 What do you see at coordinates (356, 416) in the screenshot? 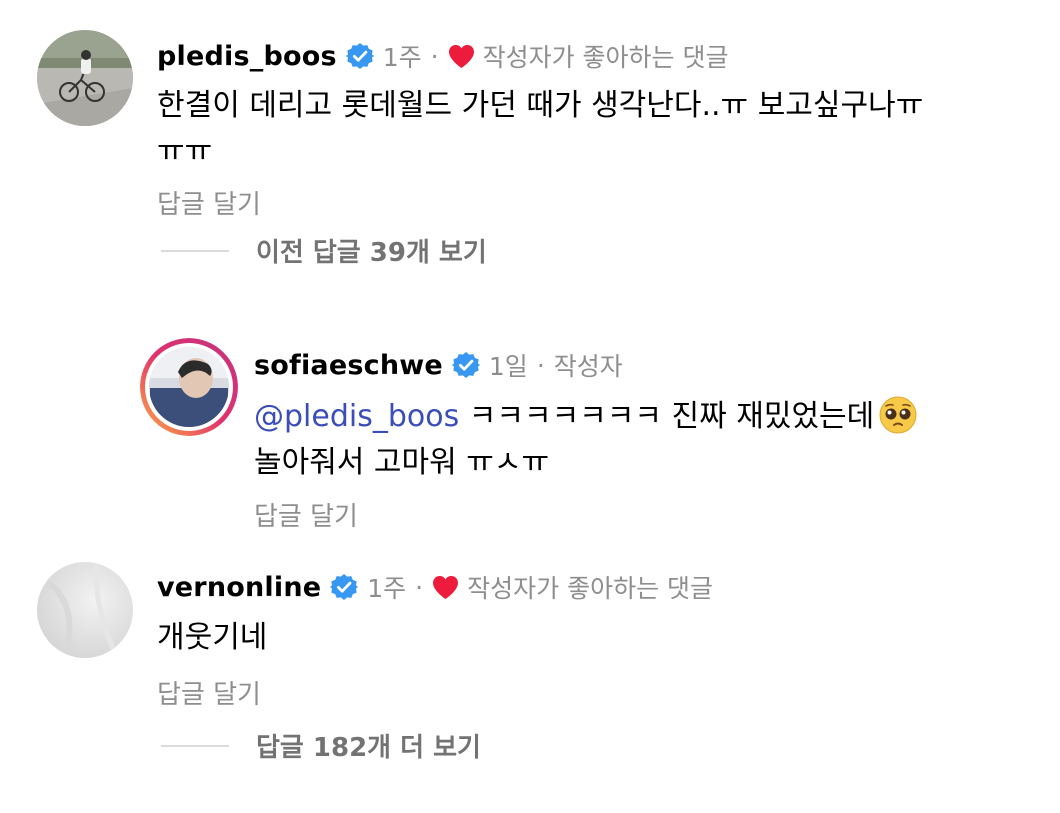
I see `mention-link: @pledis_boos` at bounding box center [356, 416].